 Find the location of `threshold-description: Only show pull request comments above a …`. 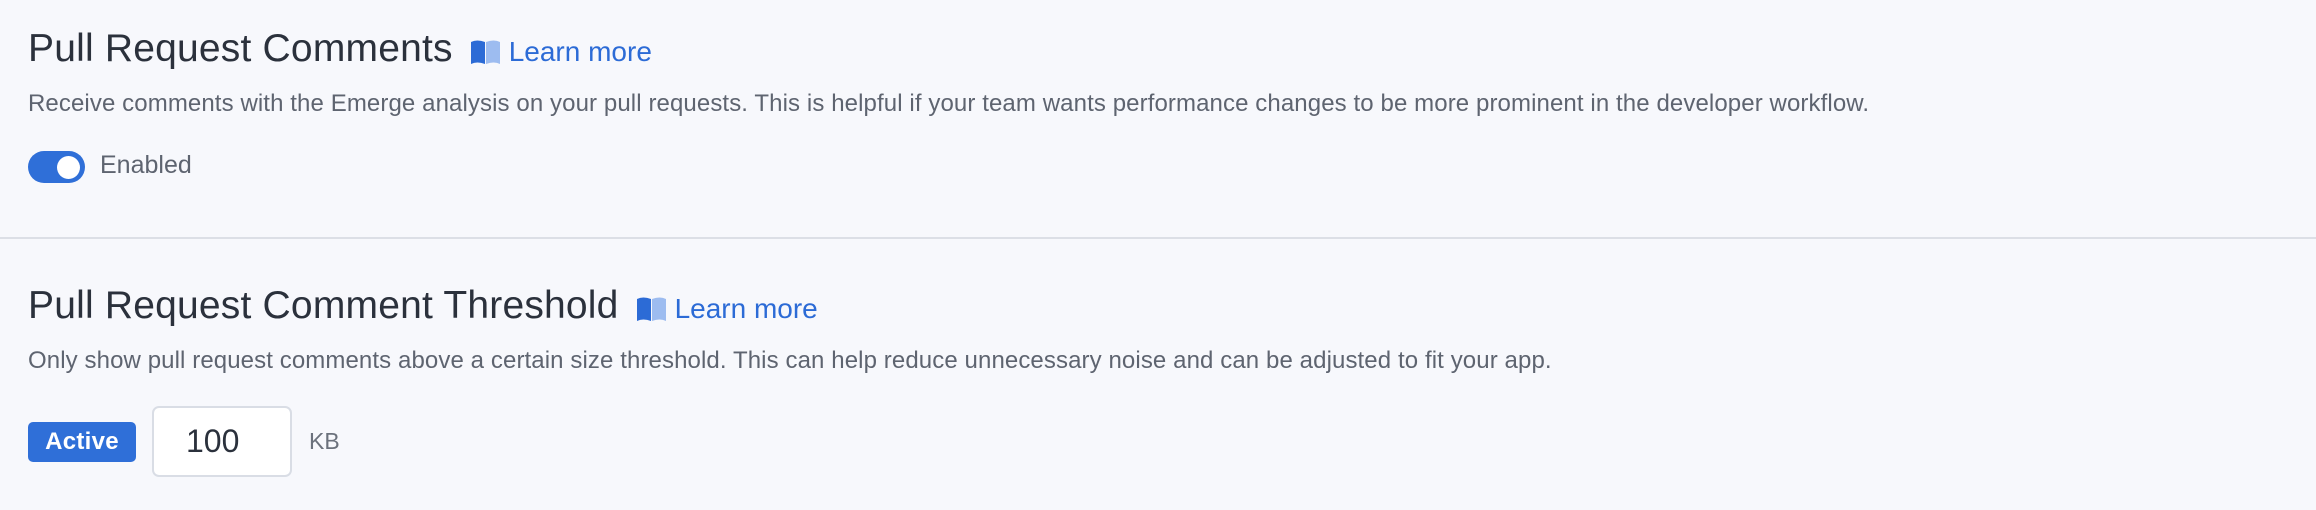

threshold-description: Only show pull request comments above a … is located at coordinates (790, 360).